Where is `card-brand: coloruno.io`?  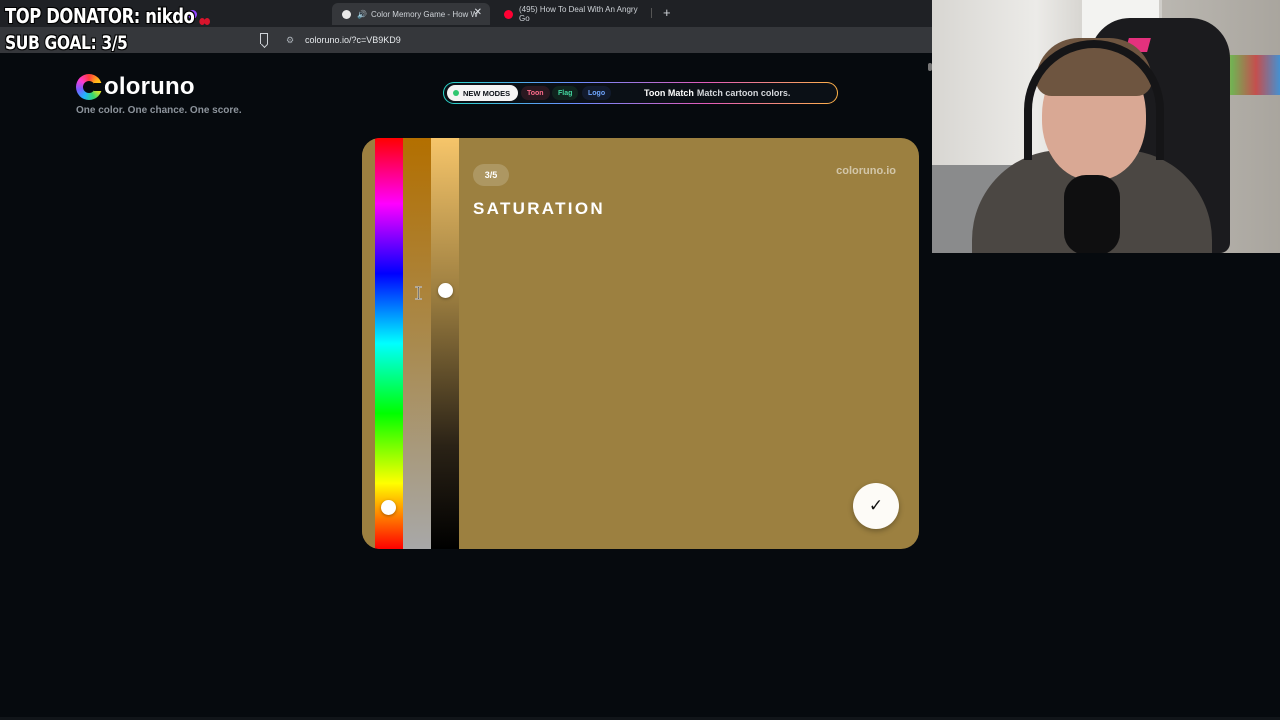 card-brand: coloruno.io is located at coordinates (866, 171).